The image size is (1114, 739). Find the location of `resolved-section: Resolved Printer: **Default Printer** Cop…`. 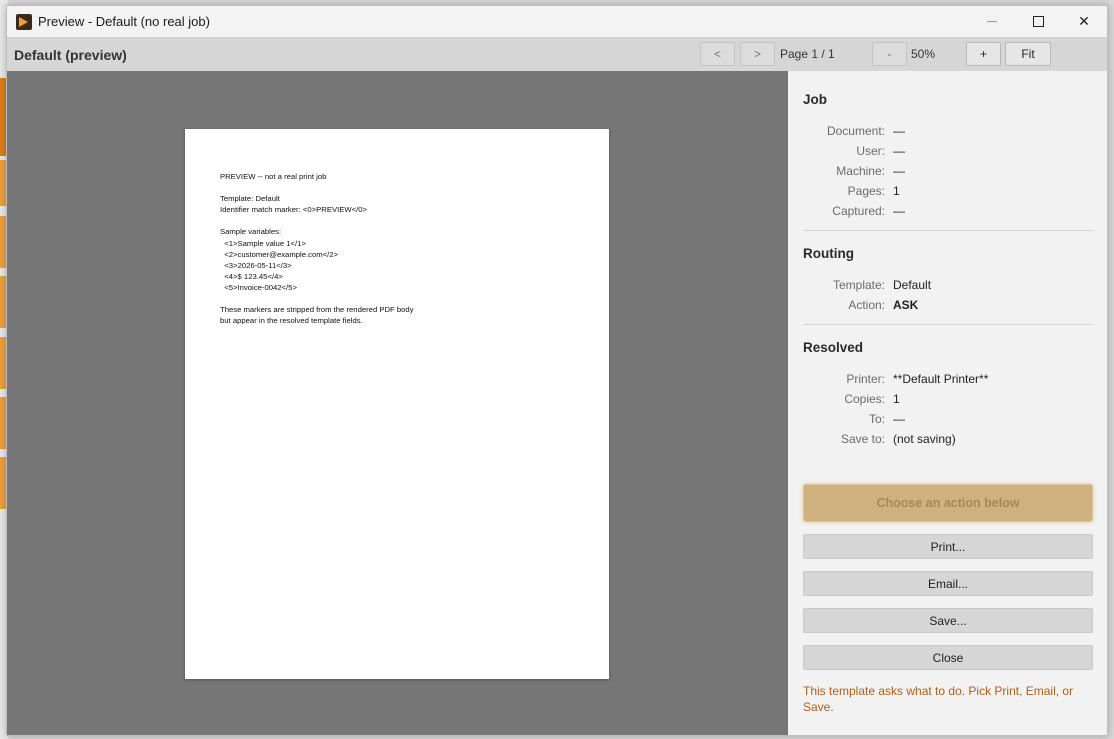

resolved-section: Resolved Printer: **Default Printer** Cop… is located at coordinates (948, 394).